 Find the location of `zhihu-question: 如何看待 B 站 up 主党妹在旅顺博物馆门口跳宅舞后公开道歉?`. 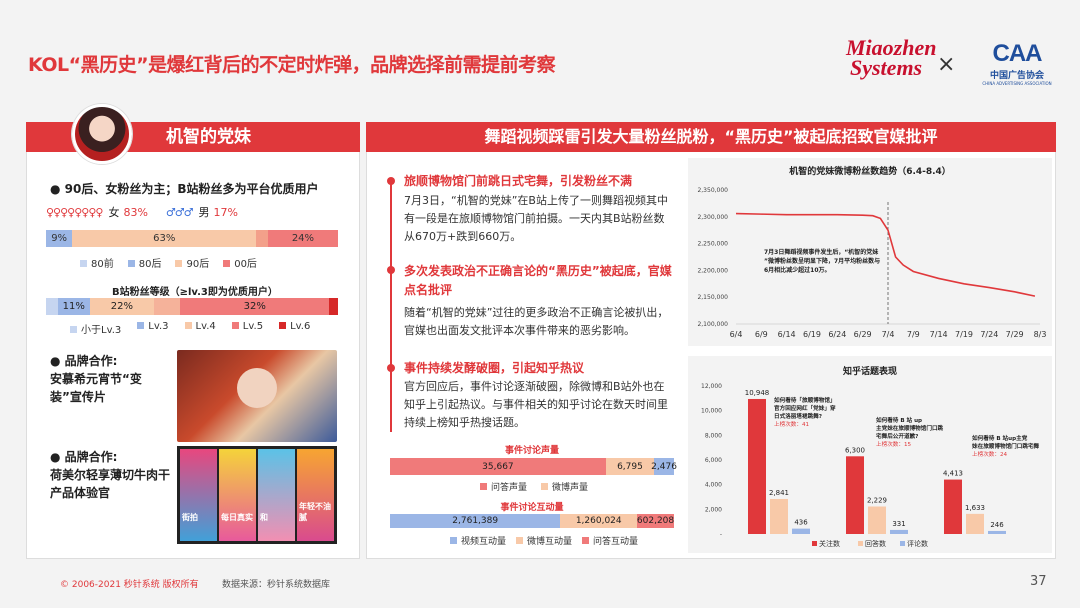

zhihu-question: 如何看待 B 站 up 主党妹在旅顺博物馆门口跳宅舞后公开道歉? is located at coordinates (910, 428).